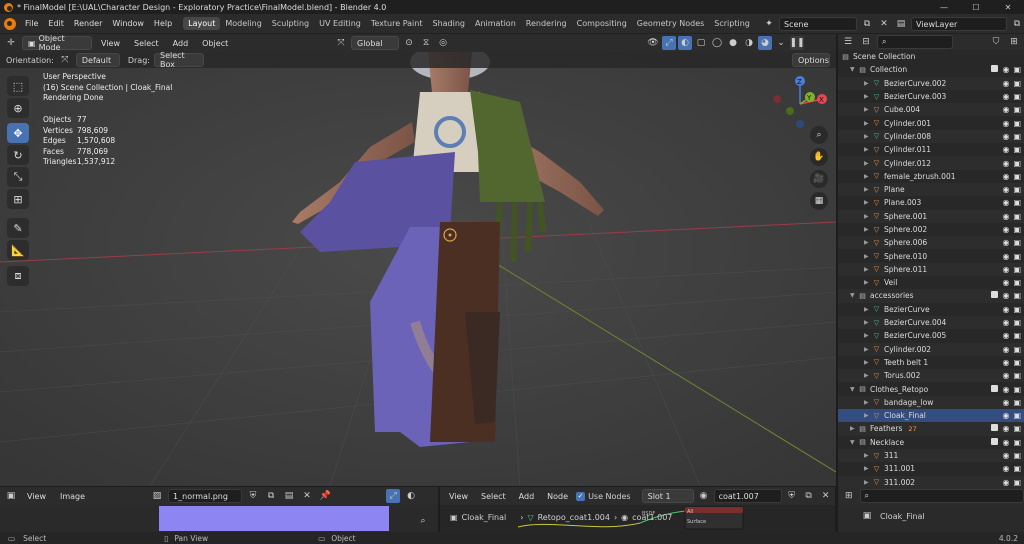  What do you see at coordinates (341, 43) in the screenshot?
I see `transform-orientation-icon: ⤧` at bounding box center [341, 43].